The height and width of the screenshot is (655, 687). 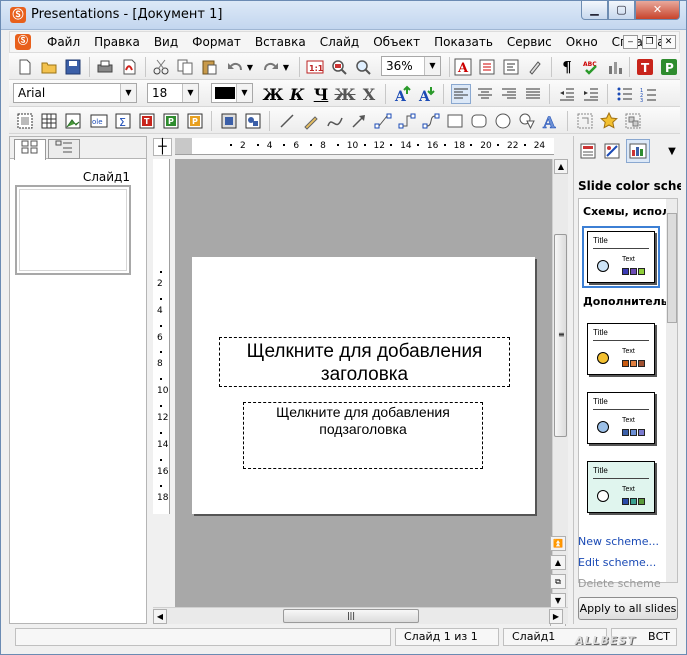 I want to click on font-family-select: Arial ▼, so click(x=75, y=93).